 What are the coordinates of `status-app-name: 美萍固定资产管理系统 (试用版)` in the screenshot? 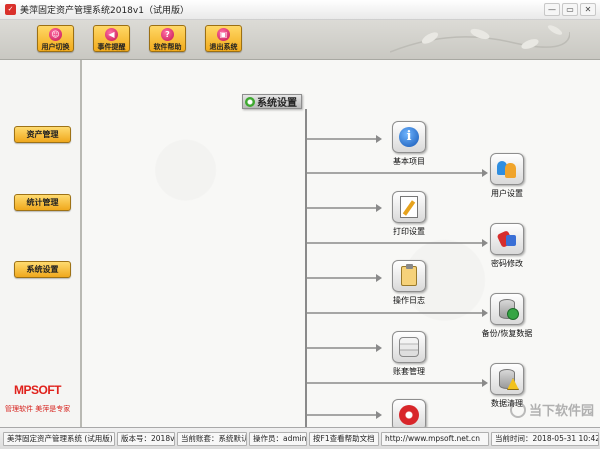 It's located at (59, 438).